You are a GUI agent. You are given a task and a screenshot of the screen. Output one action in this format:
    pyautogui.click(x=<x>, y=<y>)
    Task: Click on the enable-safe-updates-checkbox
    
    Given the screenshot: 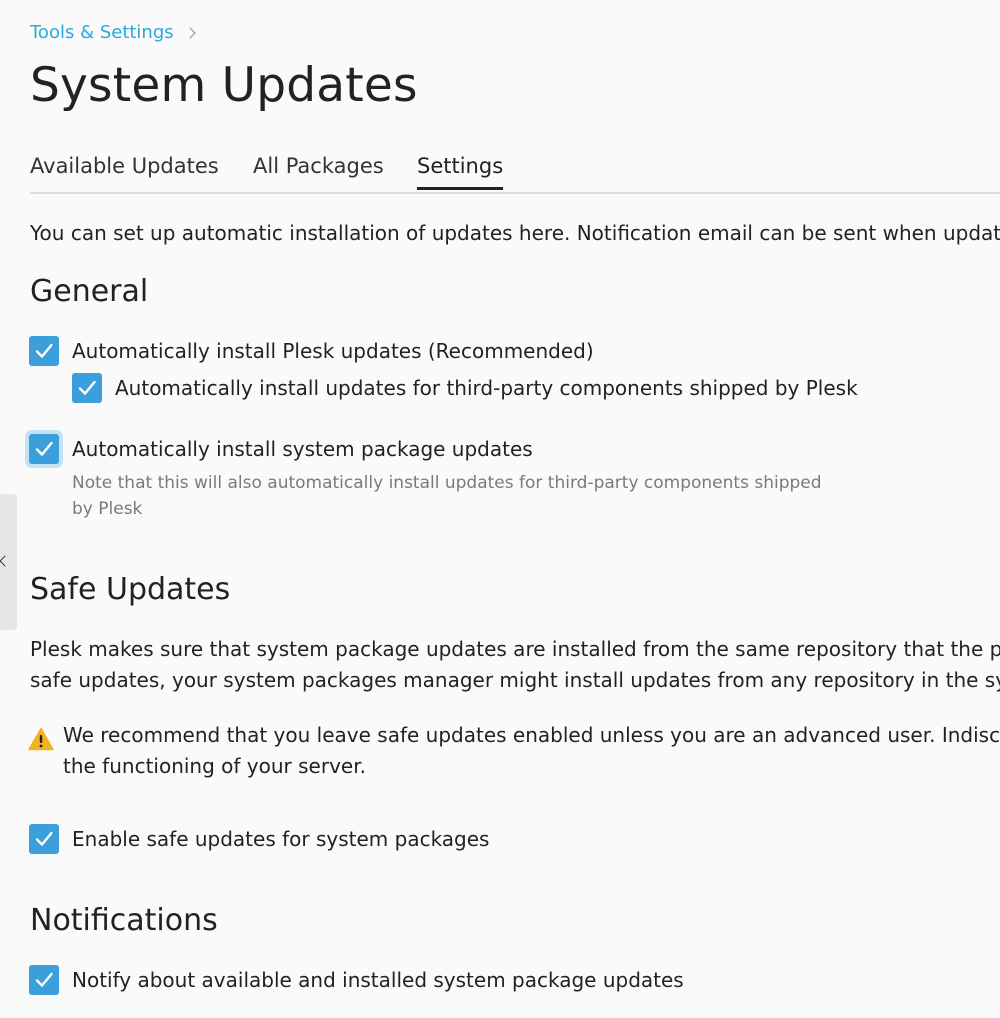 What is the action you would take?
    pyautogui.click(x=44, y=839)
    